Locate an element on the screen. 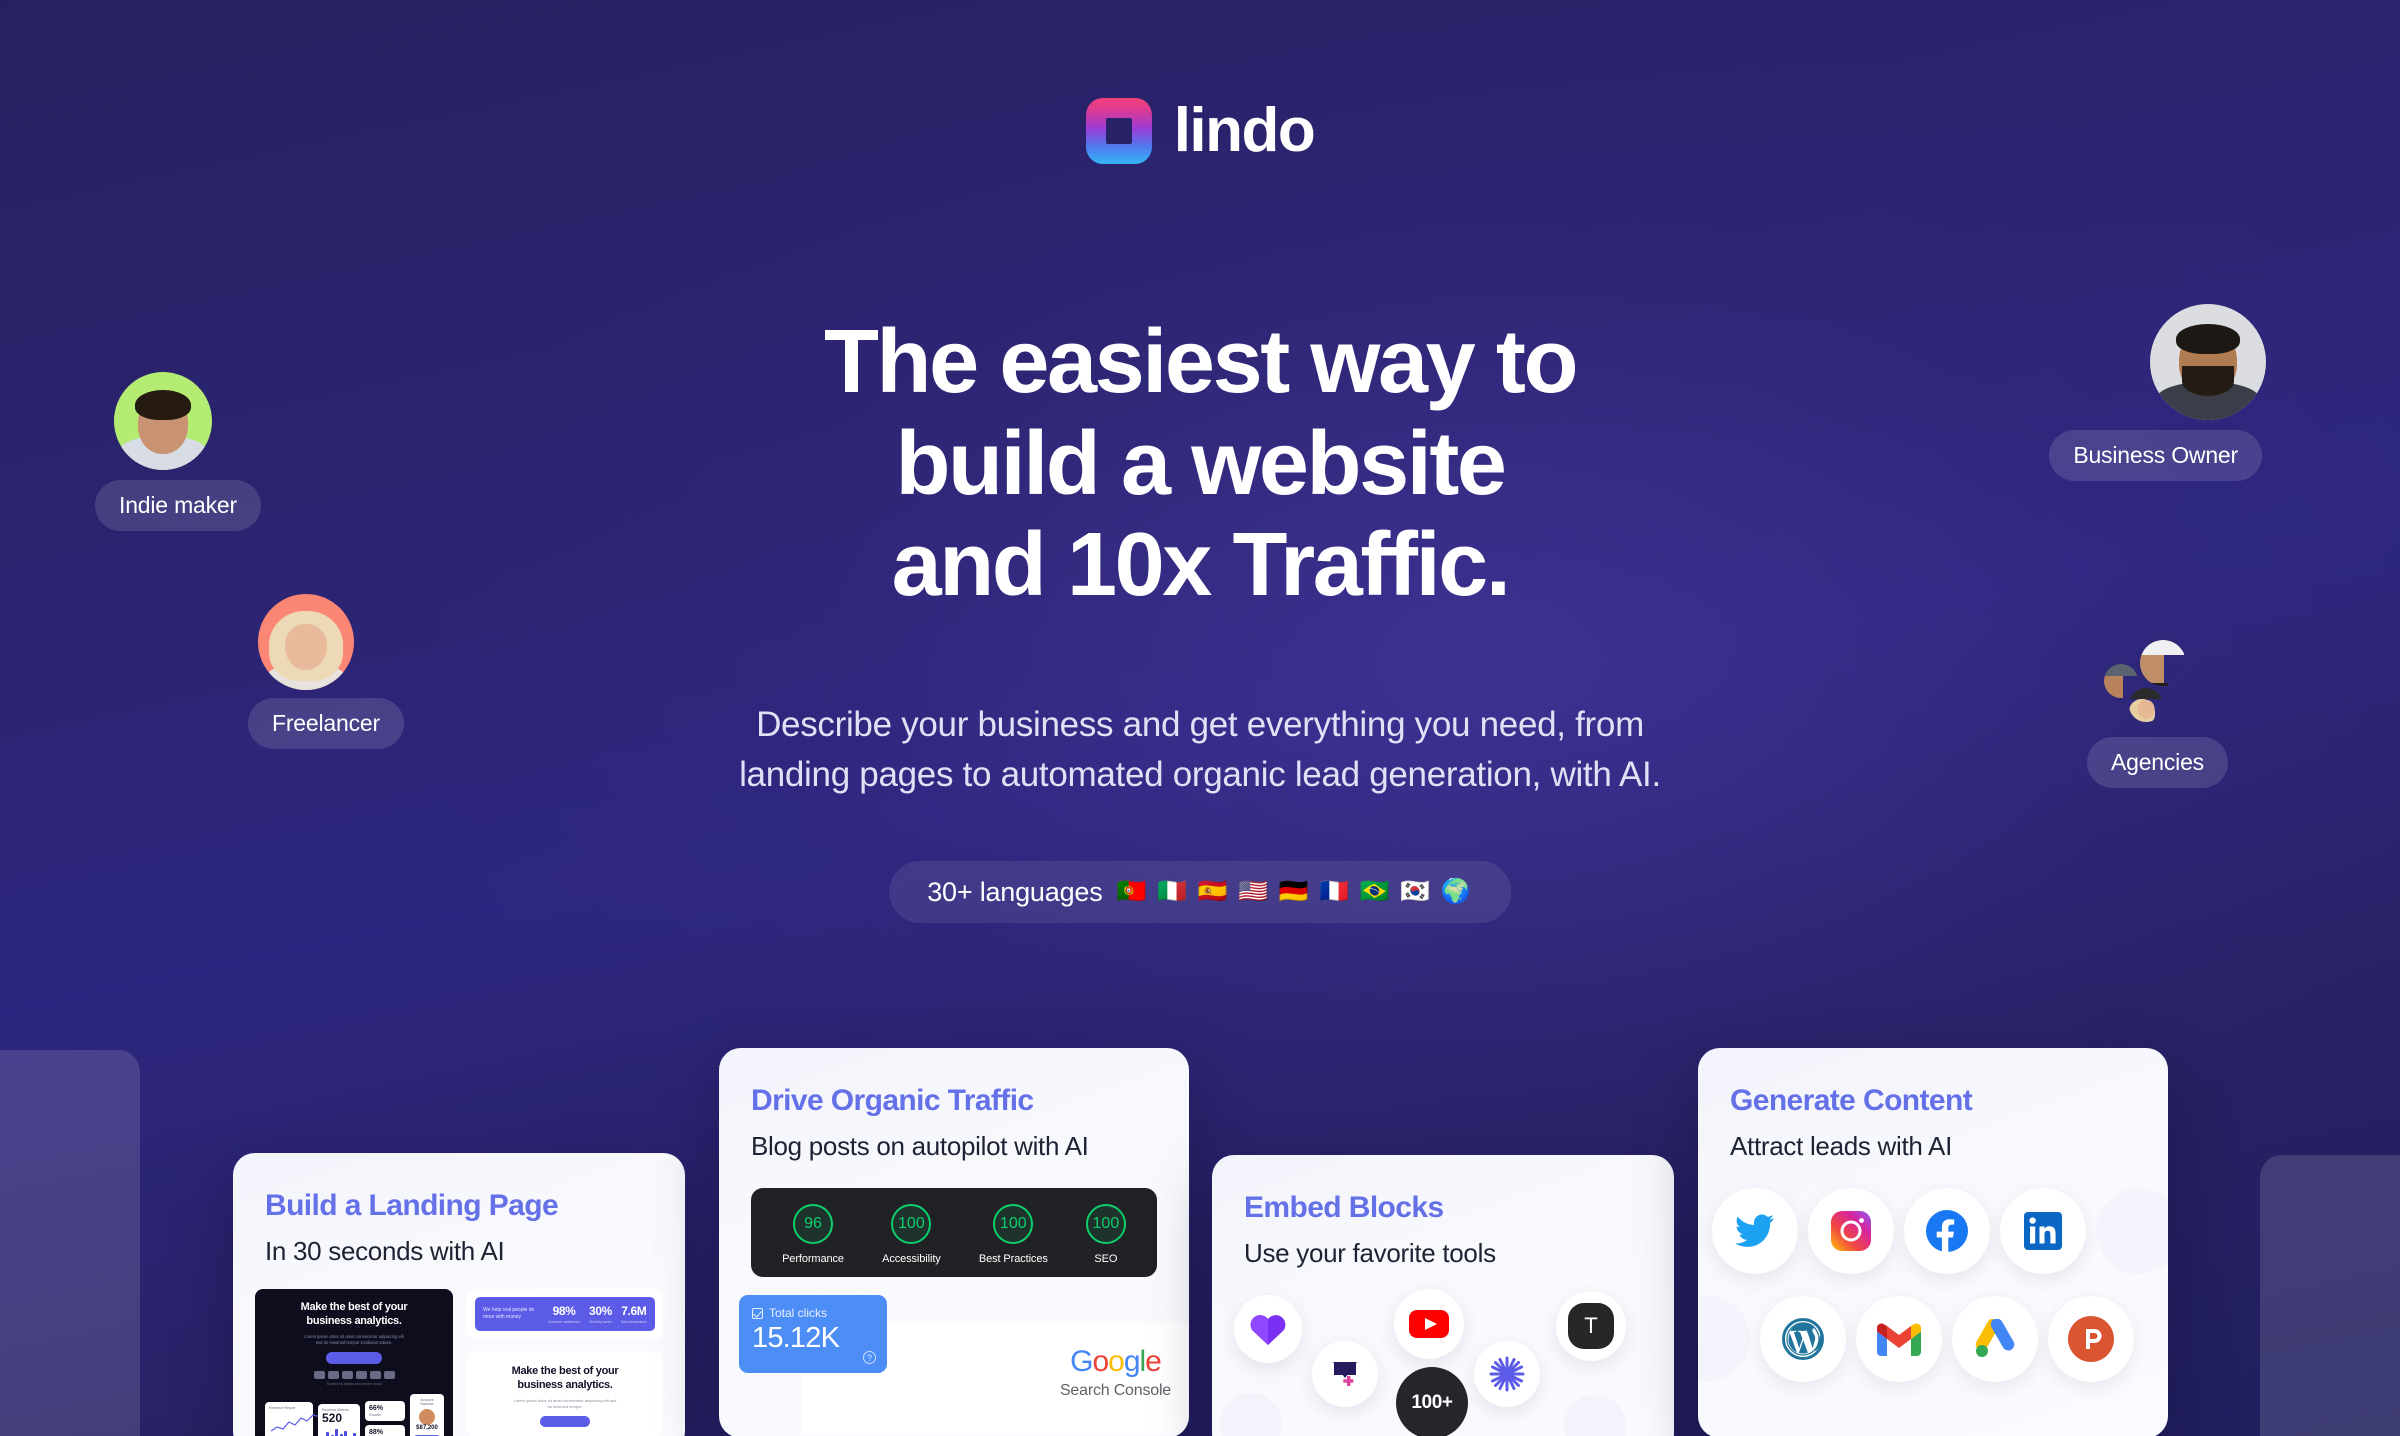 Image resolution: width=2400 pixels, height=1436 pixels. avatar-group is located at coordinates (2160, 683).